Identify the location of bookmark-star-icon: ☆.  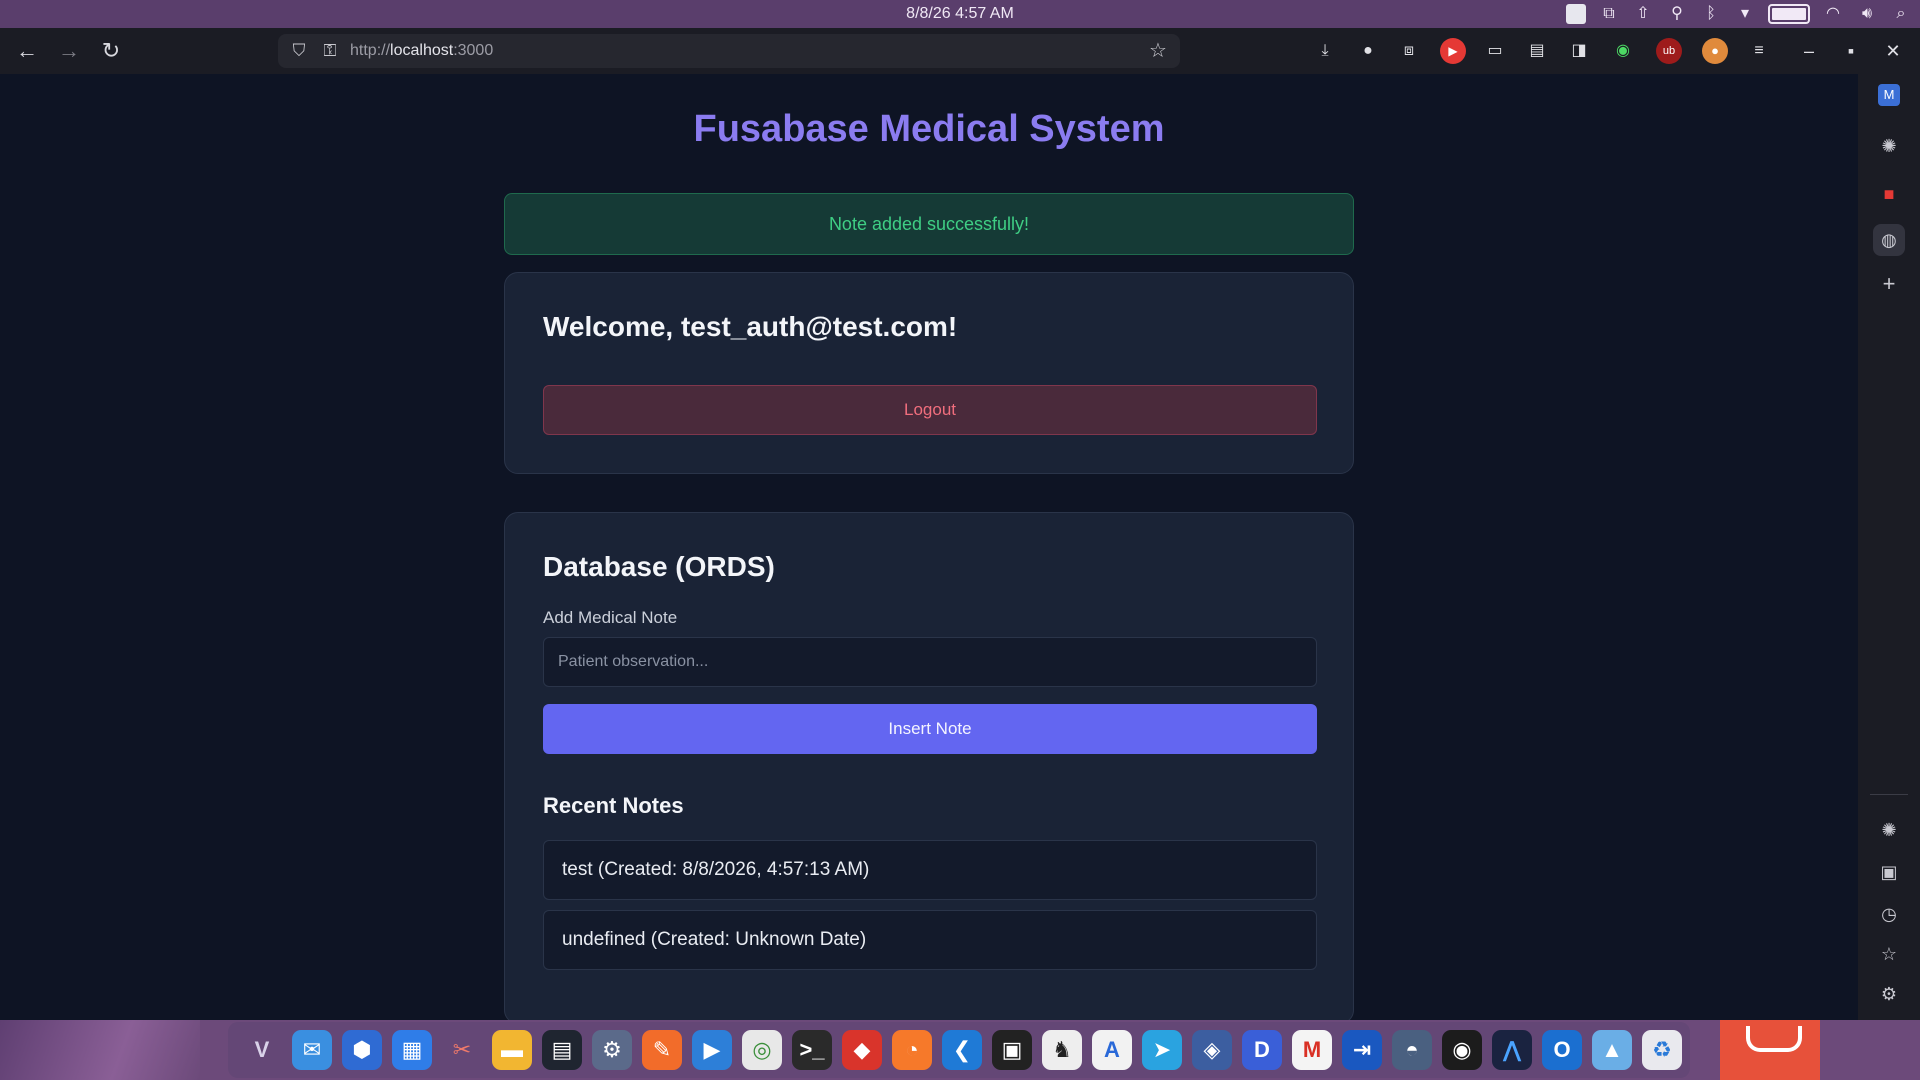
(1158, 51).